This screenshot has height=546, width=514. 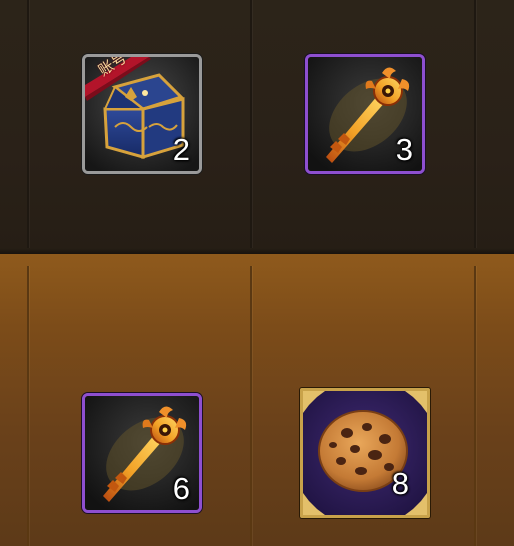 I want to click on inventory-slot-cookie: 8, so click(x=365, y=453).